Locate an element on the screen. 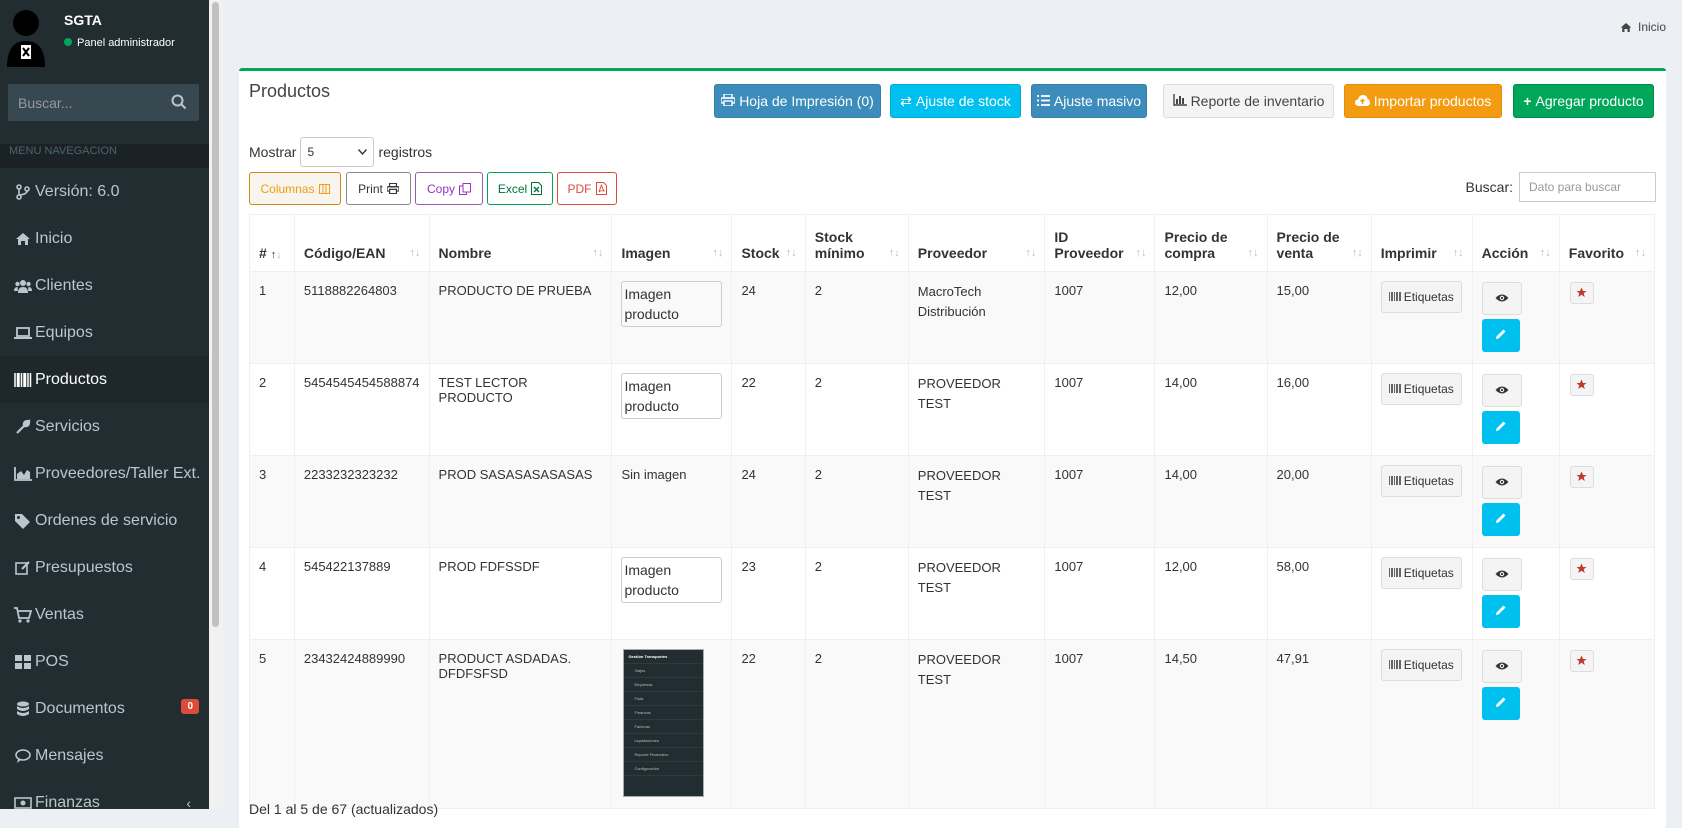  import-products-button: Importar productos is located at coordinates (1423, 101).